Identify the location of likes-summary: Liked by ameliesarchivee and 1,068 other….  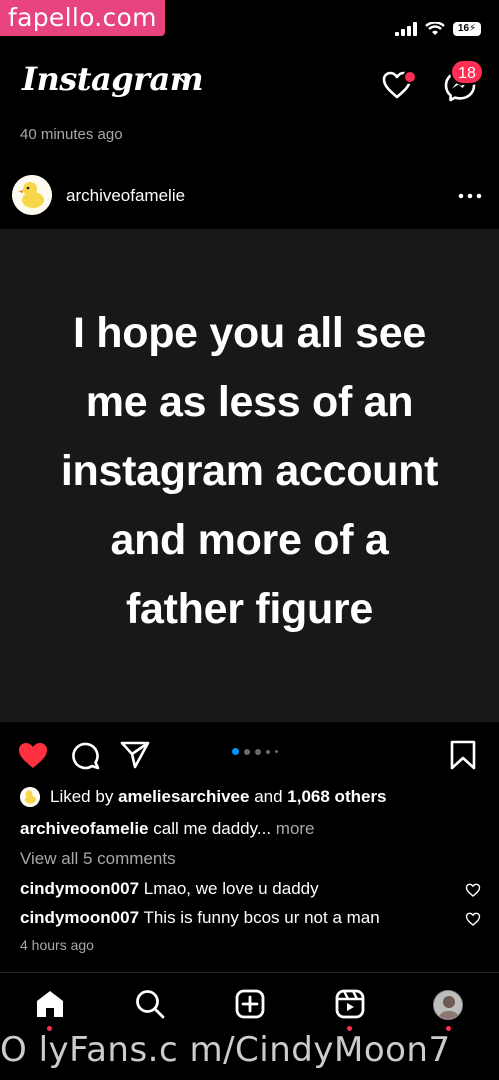
(203, 797).